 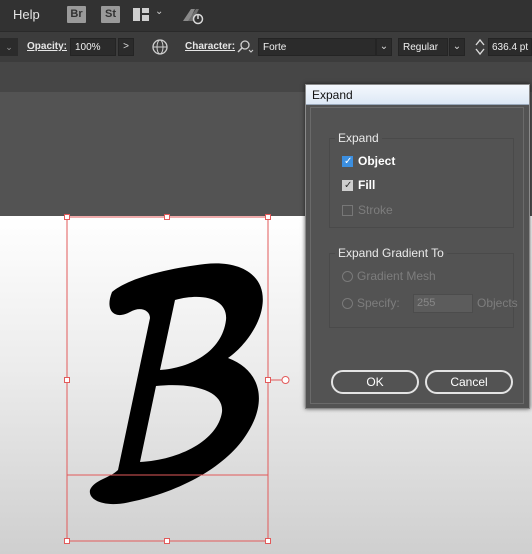 I want to click on specify-label: Specify:, so click(x=378, y=303).